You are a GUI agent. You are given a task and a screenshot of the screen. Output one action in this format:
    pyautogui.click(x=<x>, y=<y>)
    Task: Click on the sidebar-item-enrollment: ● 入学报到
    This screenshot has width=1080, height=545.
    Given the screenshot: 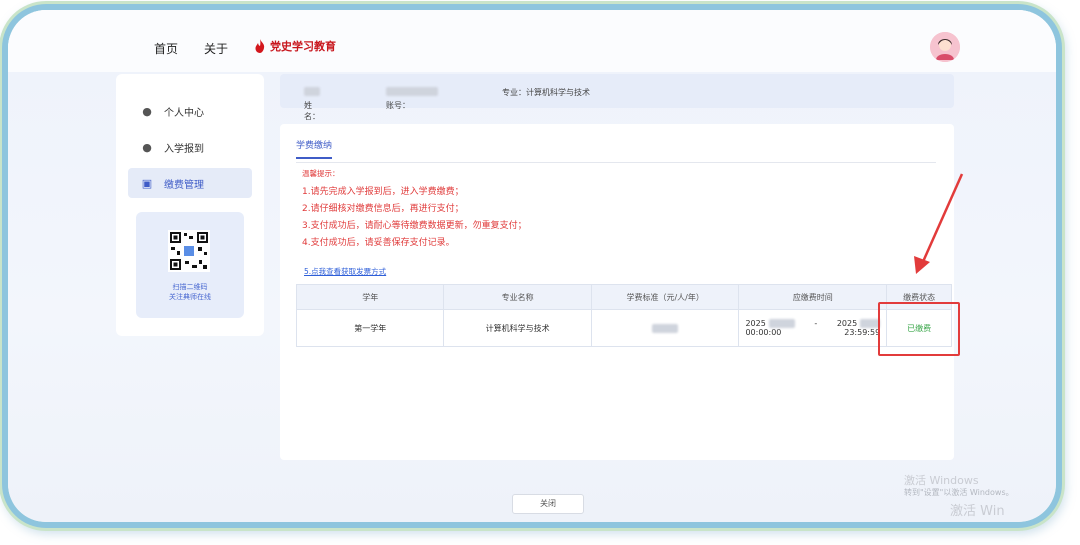 What is the action you would take?
    pyautogui.click(x=190, y=147)
    